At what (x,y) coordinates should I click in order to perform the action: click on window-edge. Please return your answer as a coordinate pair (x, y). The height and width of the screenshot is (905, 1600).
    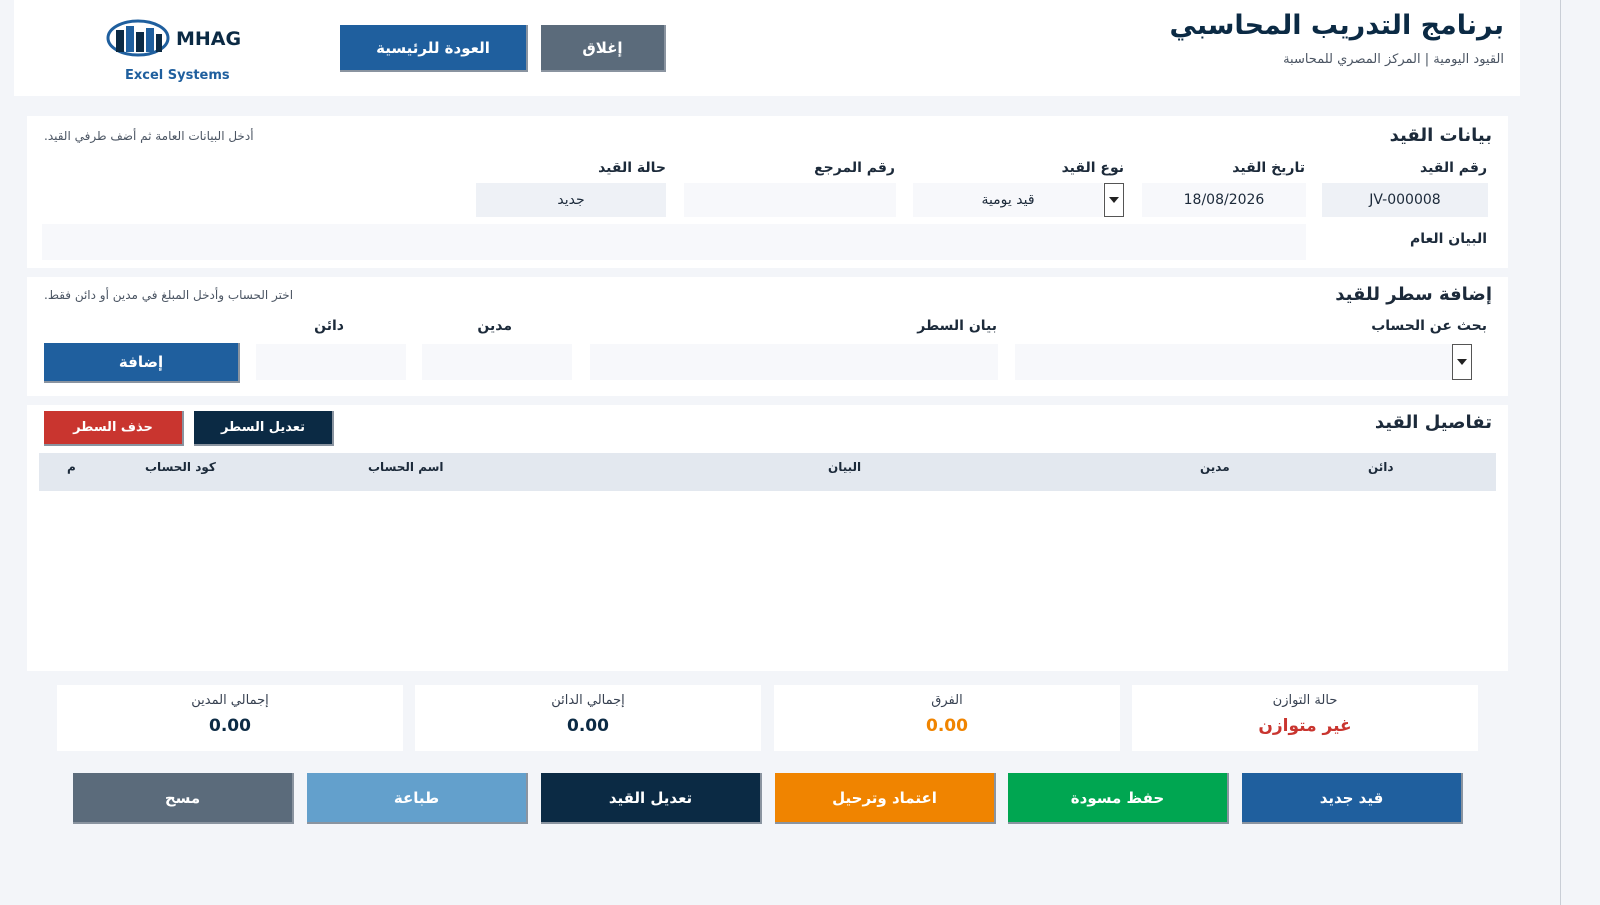
    Looking at the image, I should click on (1560, 452).